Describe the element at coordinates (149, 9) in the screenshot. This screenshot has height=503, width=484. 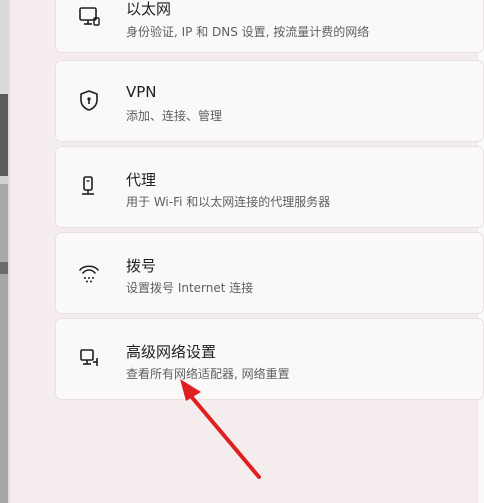
I see `settings-item-title: 以太网` at that location.